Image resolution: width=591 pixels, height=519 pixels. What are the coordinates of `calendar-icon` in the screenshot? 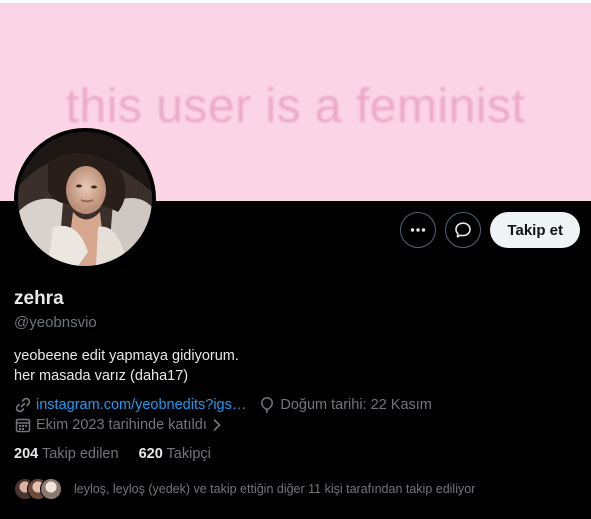 It's located at (23, 425).